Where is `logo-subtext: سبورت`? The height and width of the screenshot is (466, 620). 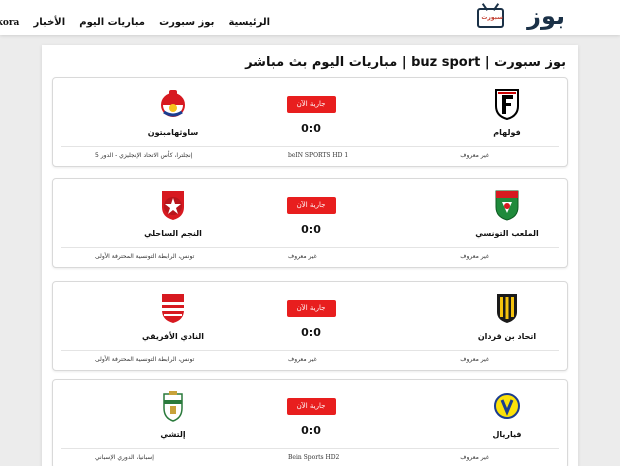
logo-subtext: سبورت is located at coordinates (492, 17).